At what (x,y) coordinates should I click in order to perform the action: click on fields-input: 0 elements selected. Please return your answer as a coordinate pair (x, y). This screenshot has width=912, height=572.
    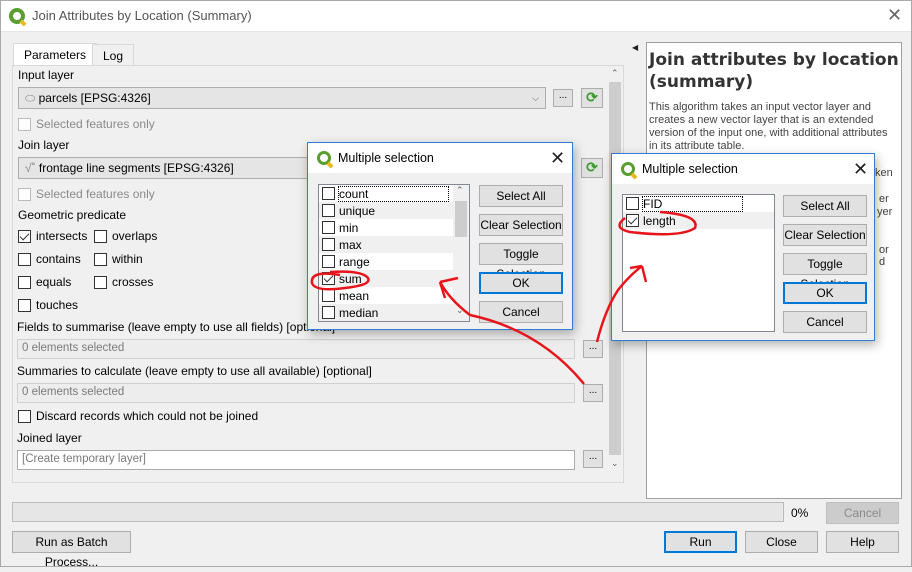
    Looking at the image, I should click on (296, 349).